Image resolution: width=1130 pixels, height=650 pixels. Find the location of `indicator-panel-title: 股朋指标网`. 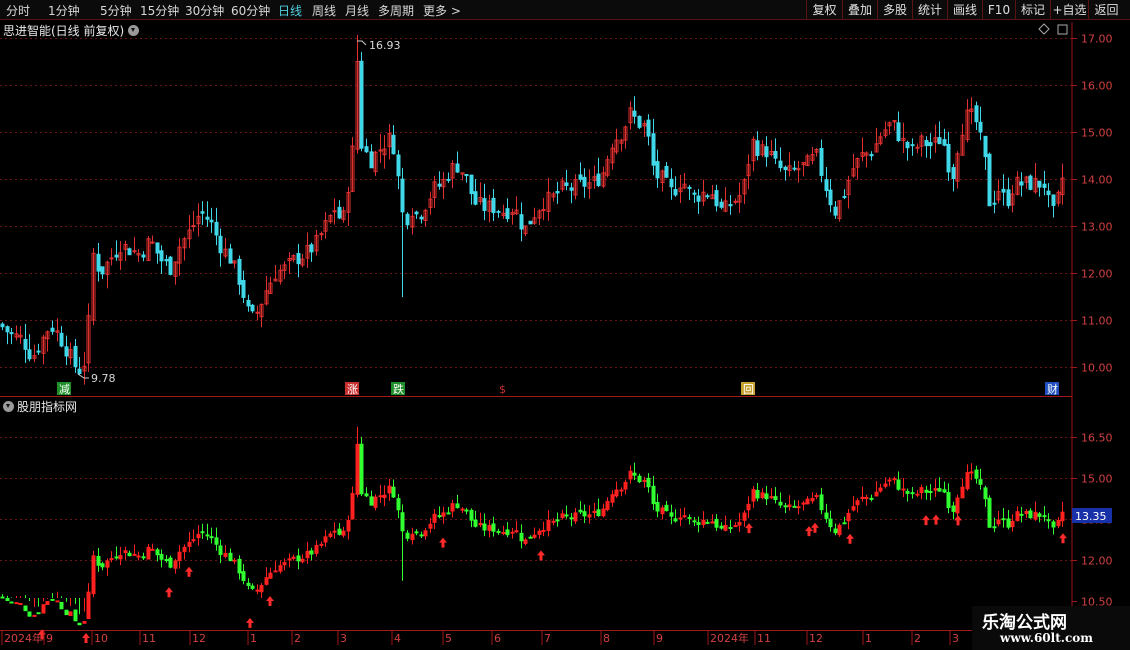

indicator-panel-title: 股朋指标网 is located at coordinates (40, 406).